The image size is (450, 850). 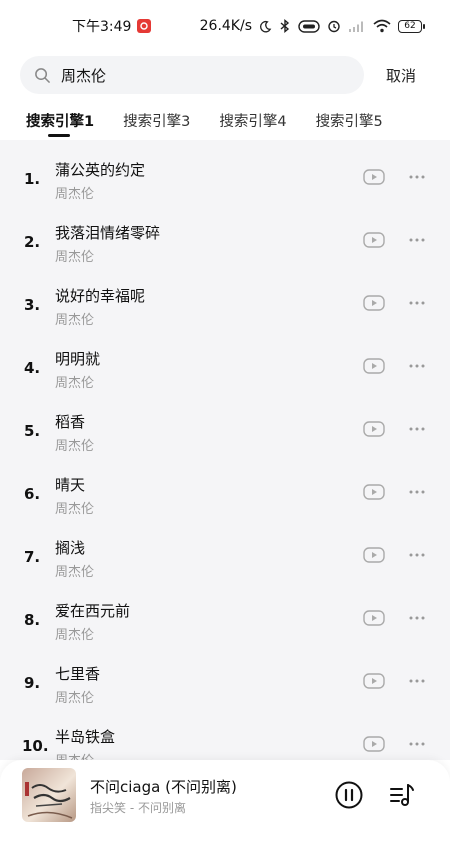 What do you see at coordinates (138, 808) in the screenshot?
I see `now-playing-subtitle: 指尖笑 - 不问别离` at bounding box center [138, 808].